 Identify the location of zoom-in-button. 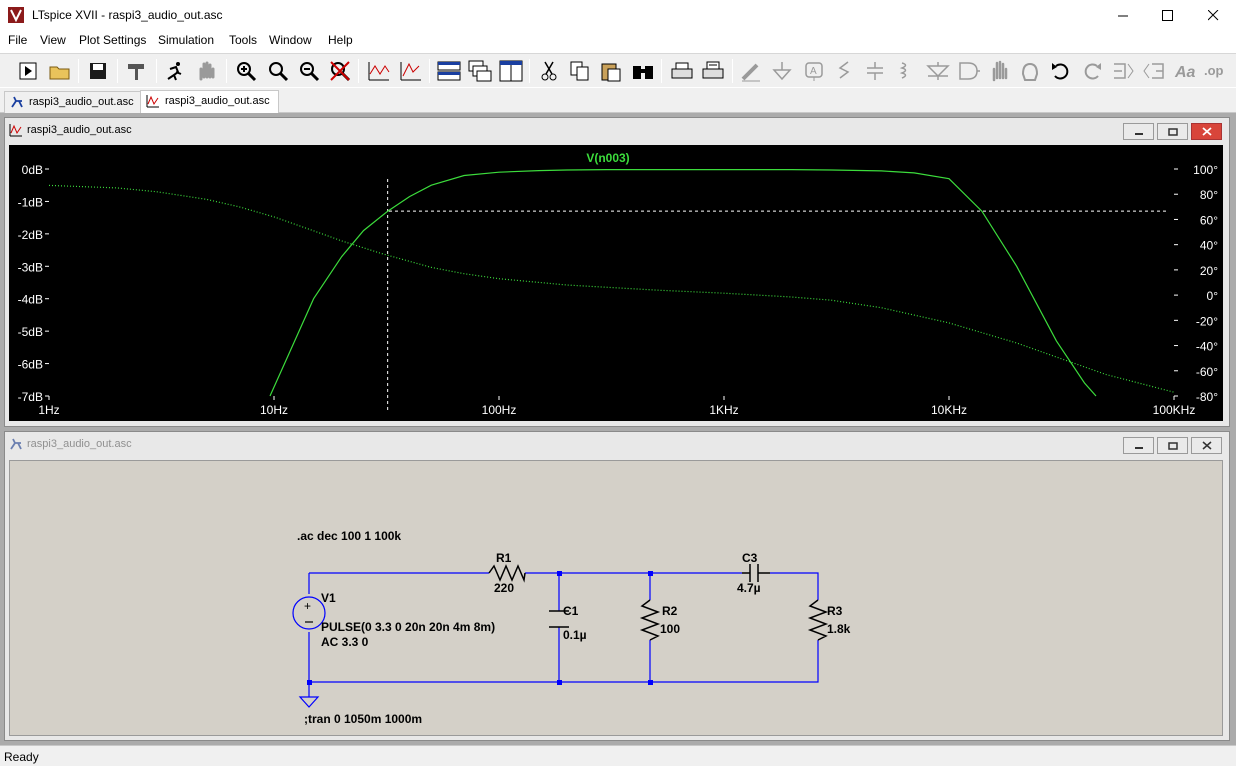
(246, 71).